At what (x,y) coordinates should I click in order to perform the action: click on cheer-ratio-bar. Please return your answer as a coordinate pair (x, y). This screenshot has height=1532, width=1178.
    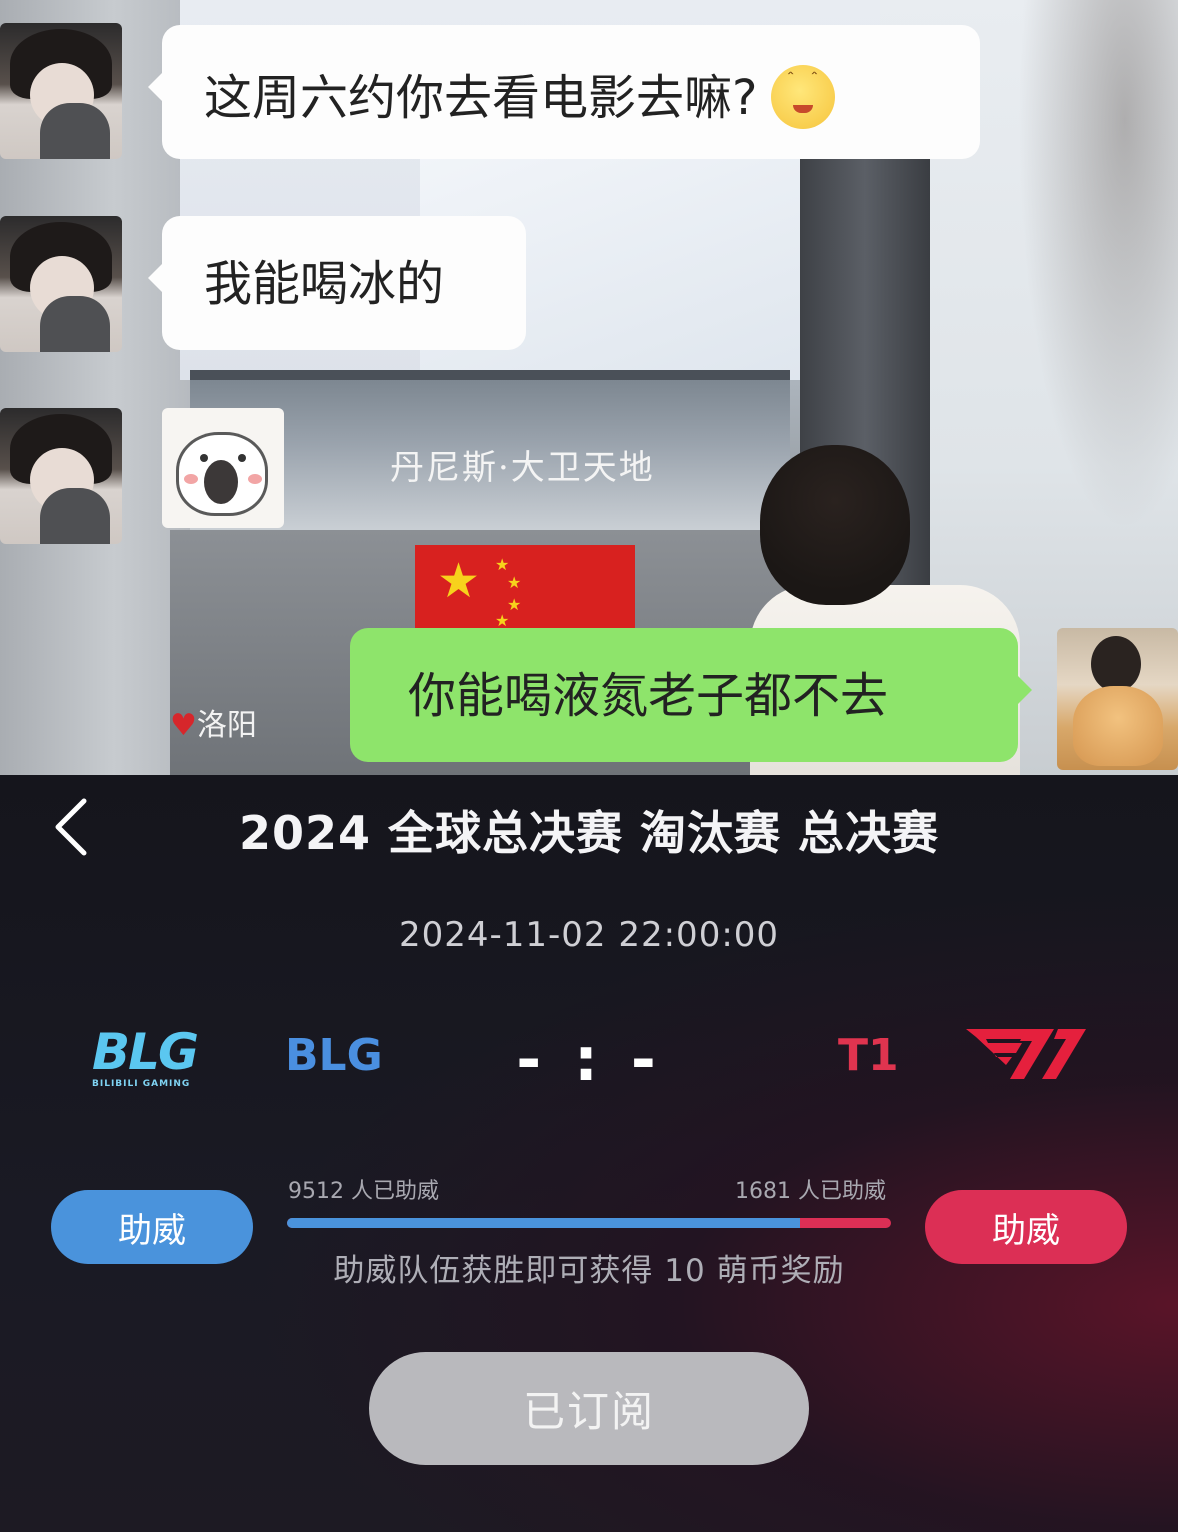
    Looking at the image, I should click on (589, 1223).